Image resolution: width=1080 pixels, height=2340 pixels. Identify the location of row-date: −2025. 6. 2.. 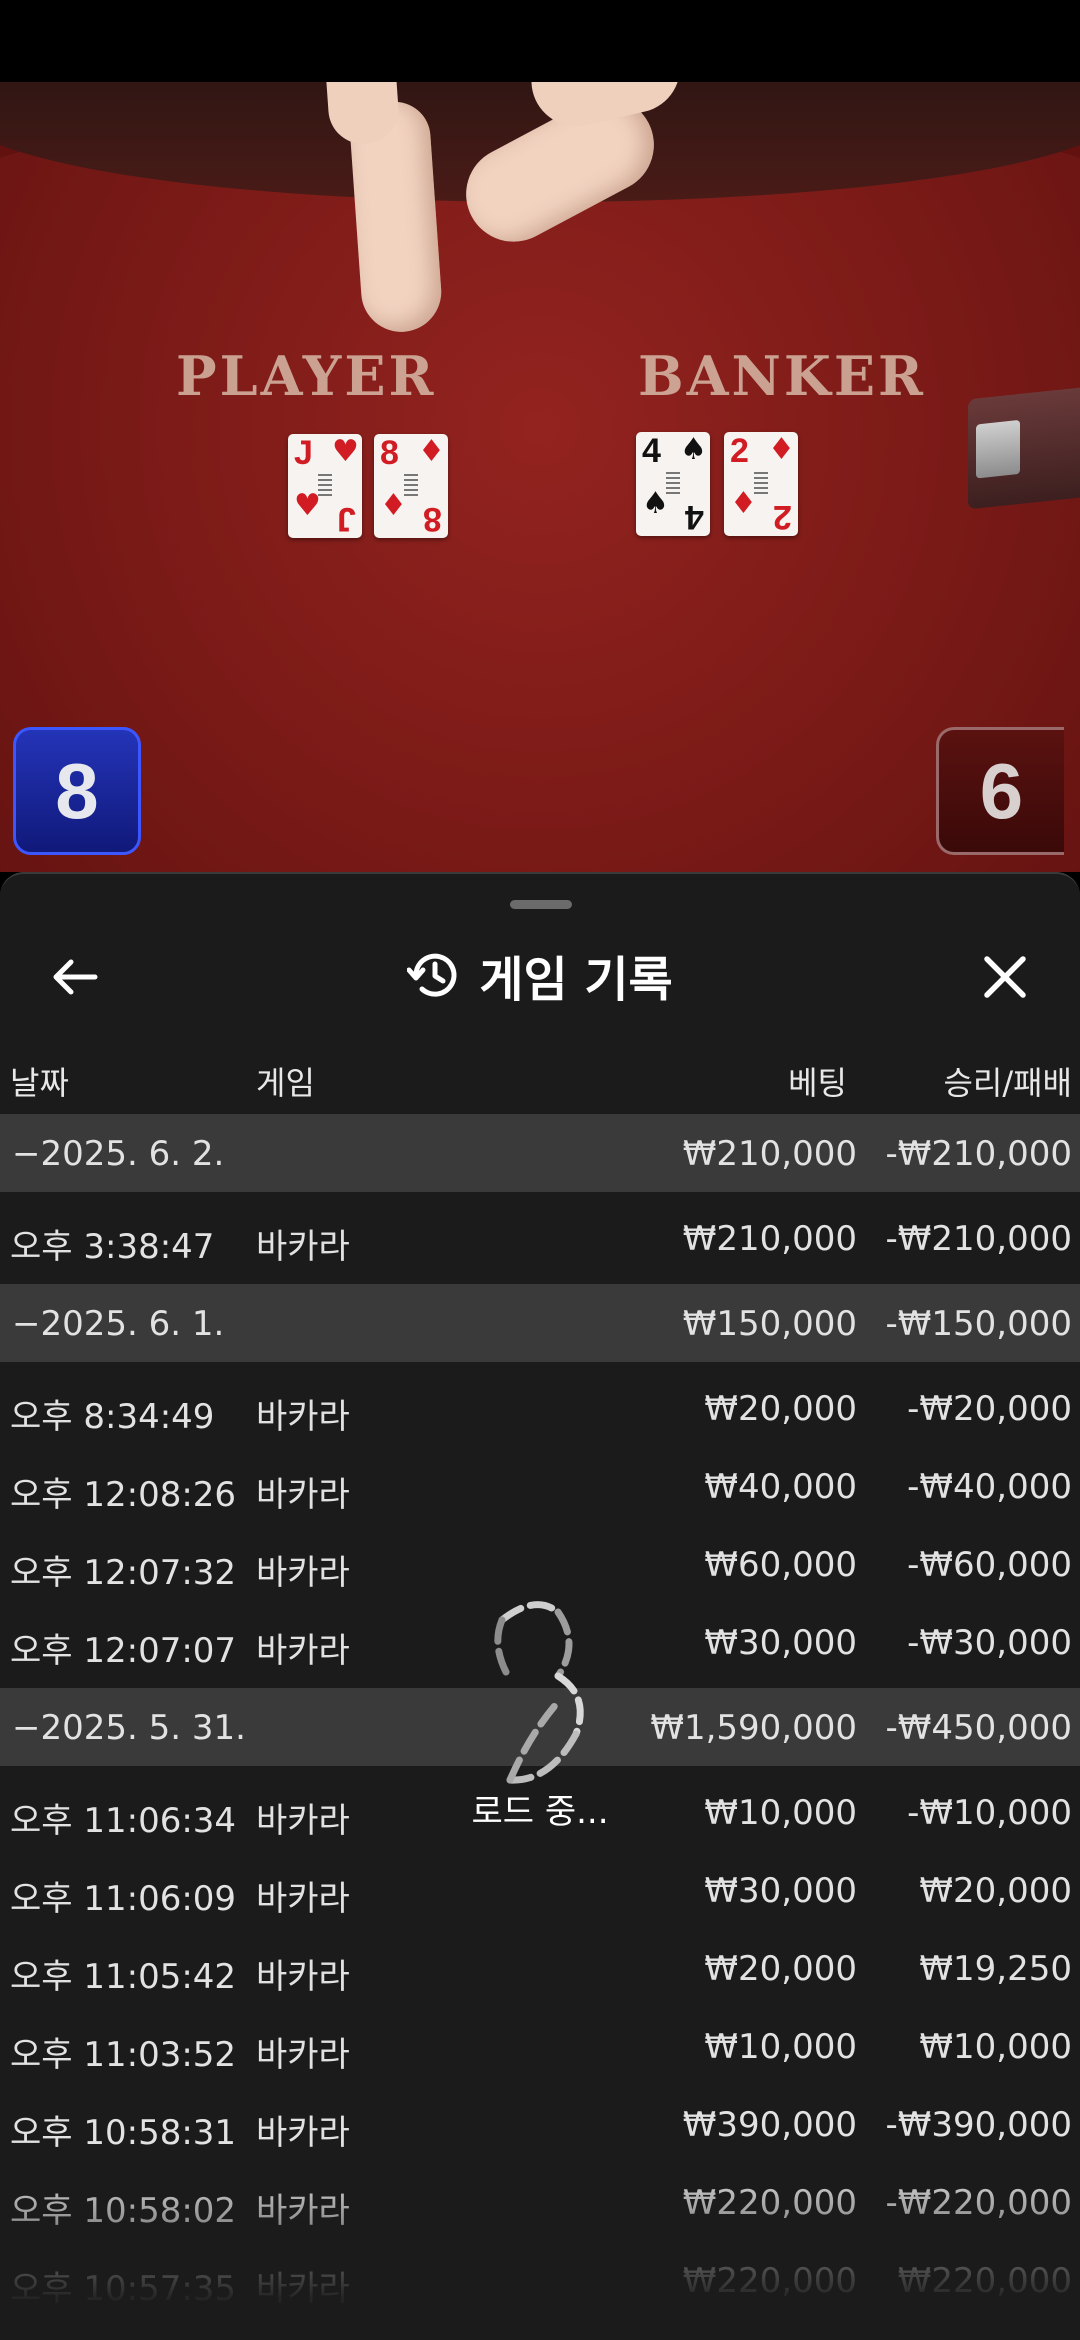
(118, 1154).